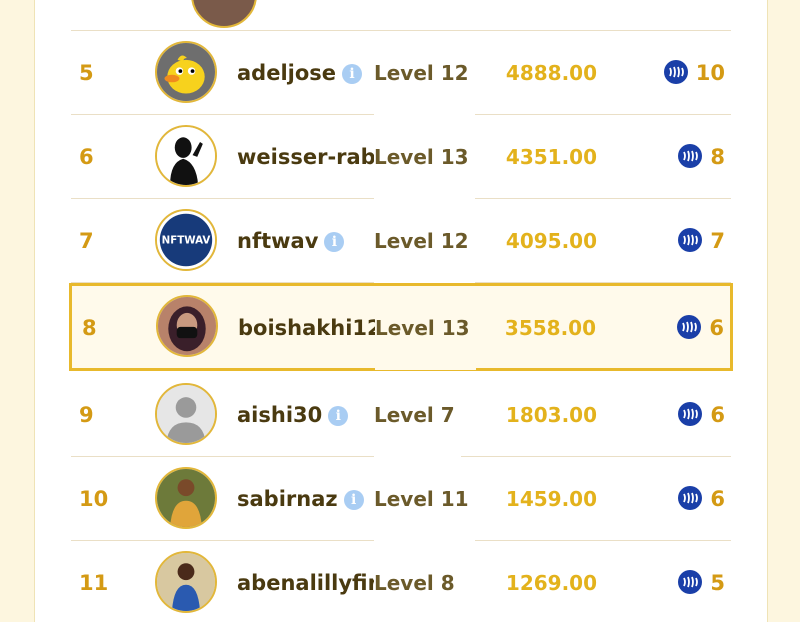  Describe the element at coordinates (401, 15) in the screenshot. I see `leaderboard-row-partial` at that location.